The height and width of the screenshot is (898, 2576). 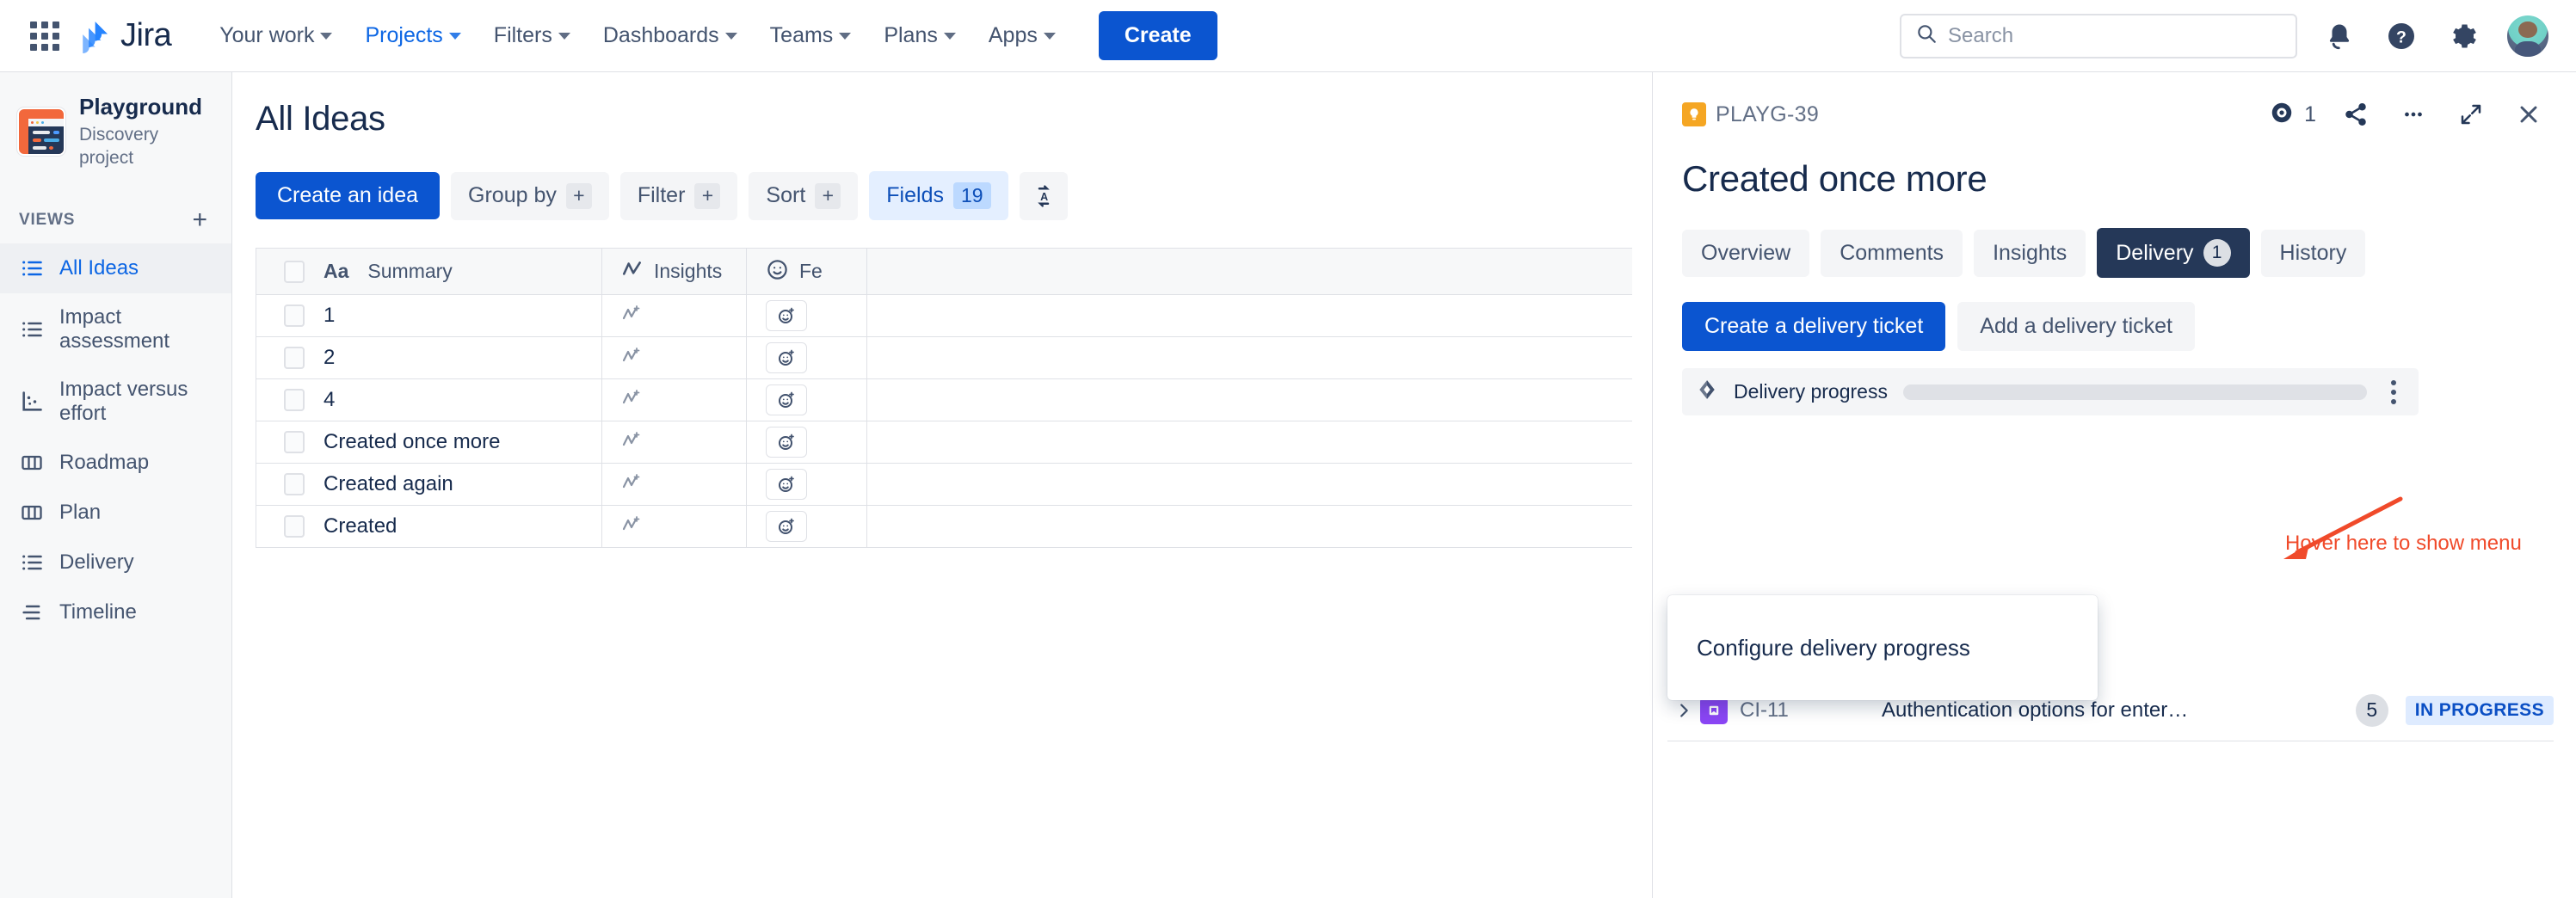 I want to click on chevron-right-icon, so click(x=1684, y=710).